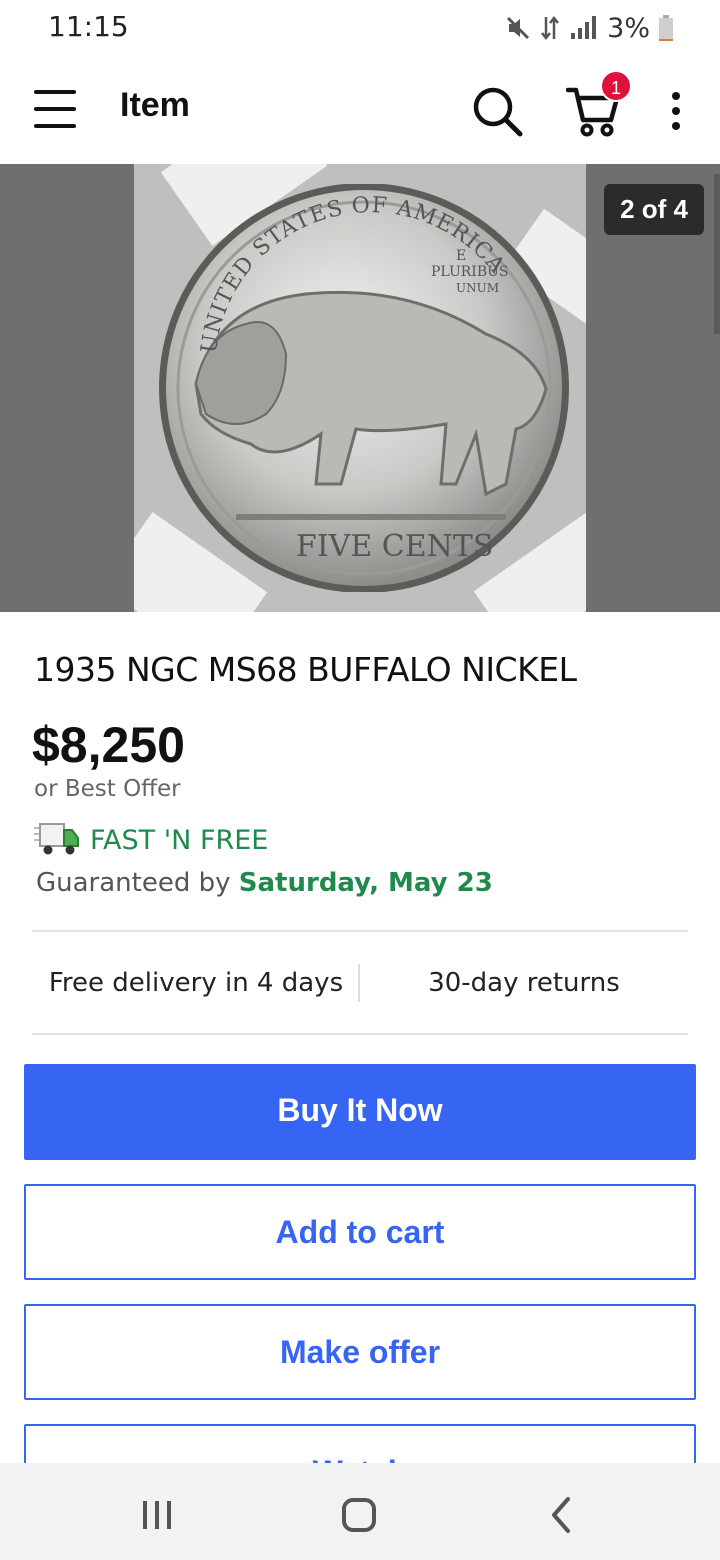 The width and height of the screenshot is (720, 1560). I want to click on item-title: 1935 NGC MS68 BUFFALO NICKEL, so click(305, 669).